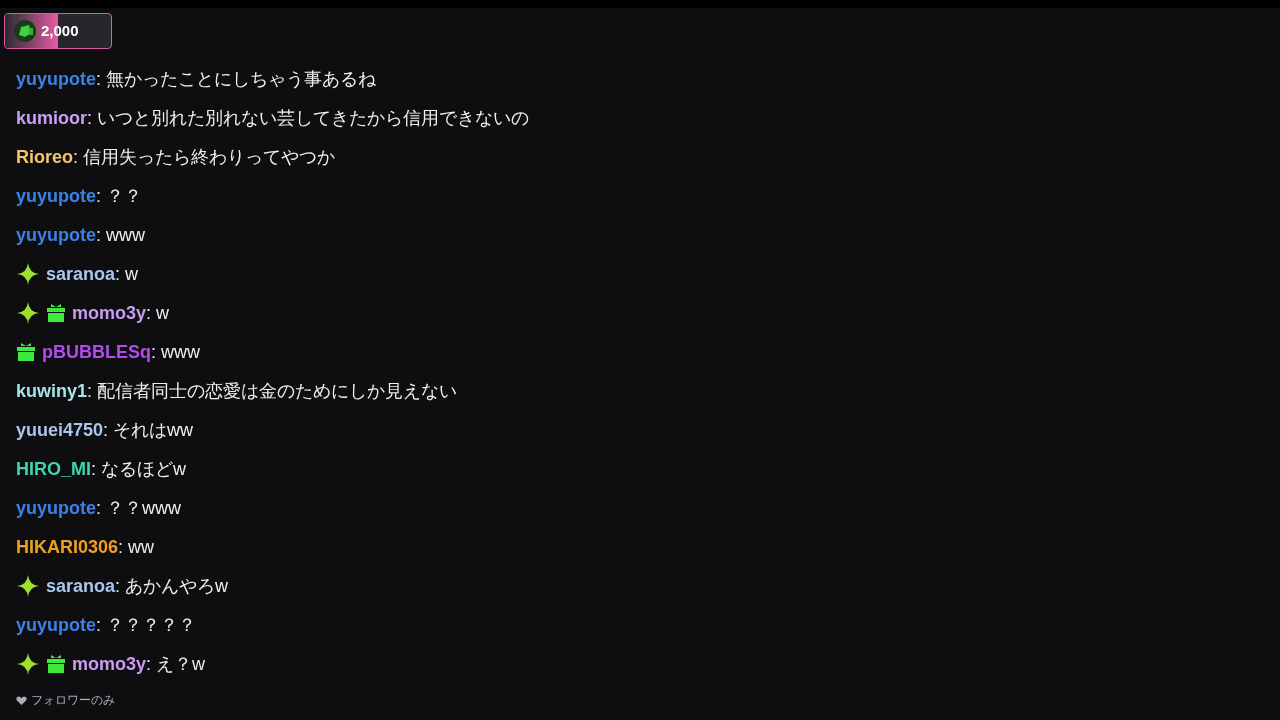 Image resolution: width=1280 pixels, height=720 pixels. Describe the element at coordinates (52, 391) in the screenshot. I see `username: kuwiny1` at that location.